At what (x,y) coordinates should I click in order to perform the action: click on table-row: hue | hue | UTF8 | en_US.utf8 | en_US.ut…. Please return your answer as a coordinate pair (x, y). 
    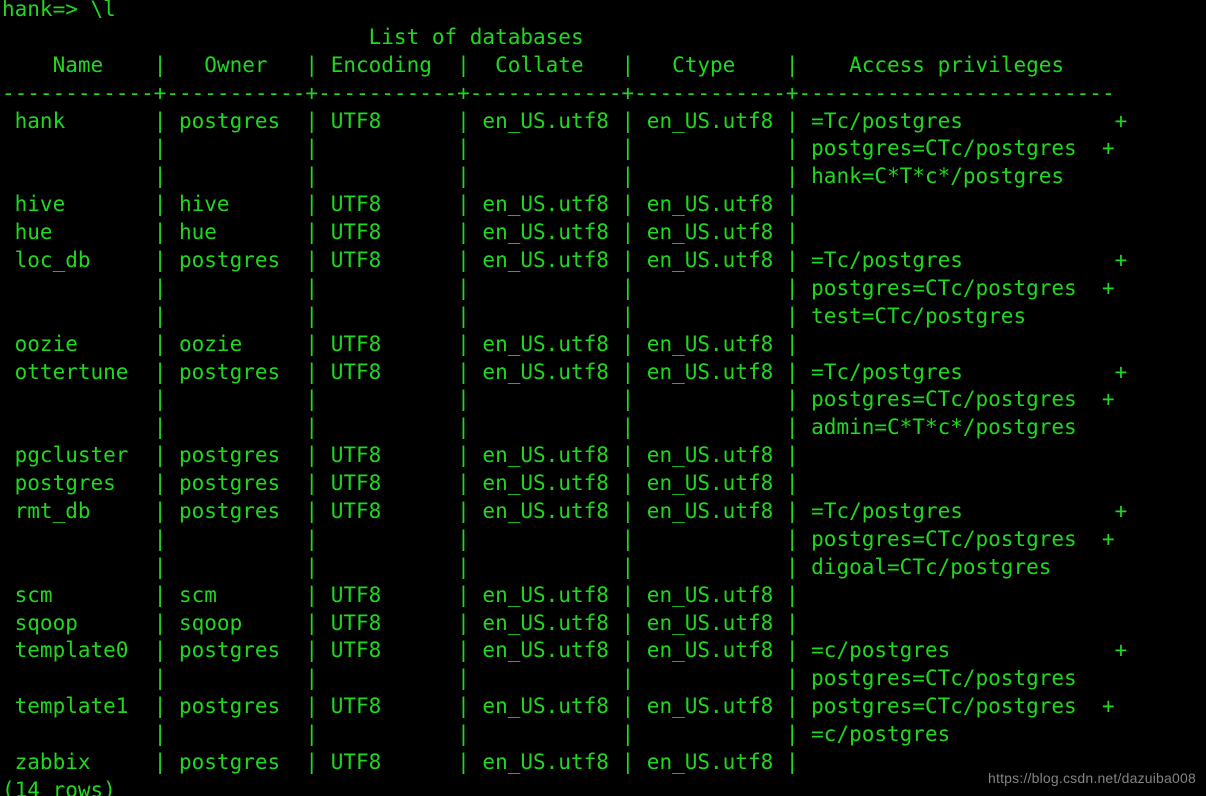
    Looking at the image, I should click on (400, 232).